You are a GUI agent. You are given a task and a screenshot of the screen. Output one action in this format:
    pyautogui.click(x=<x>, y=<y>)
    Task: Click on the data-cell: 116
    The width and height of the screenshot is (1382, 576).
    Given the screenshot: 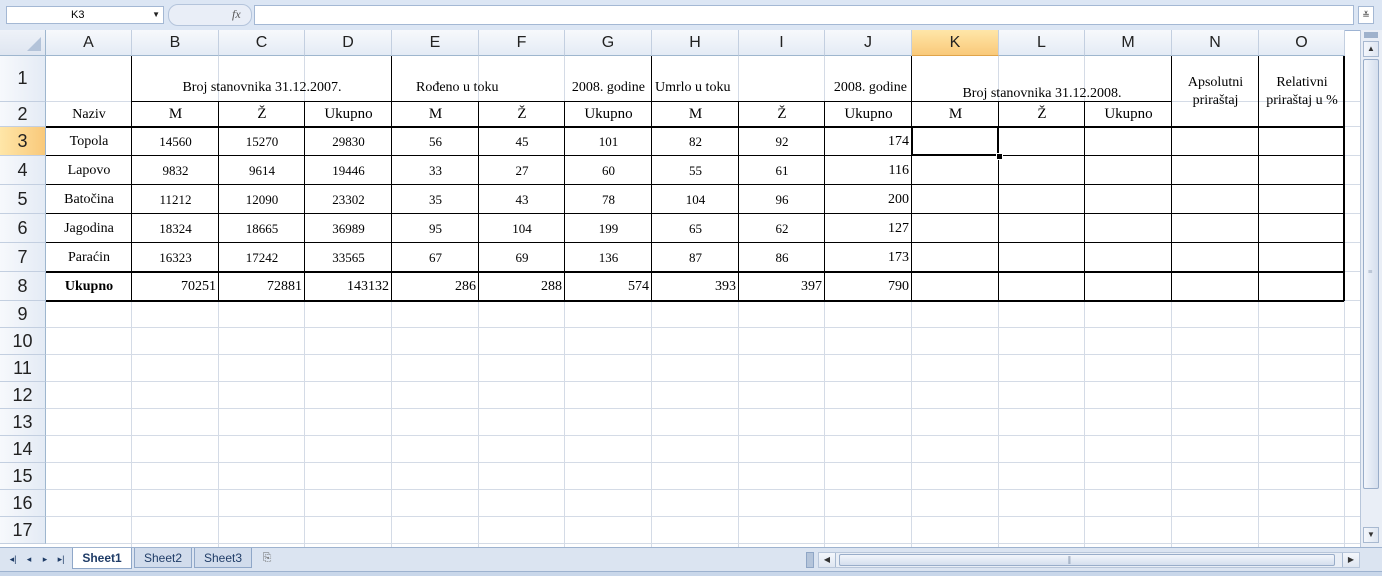 What is the action you would take?
    pyautogui.click(x=868, y=170)
    